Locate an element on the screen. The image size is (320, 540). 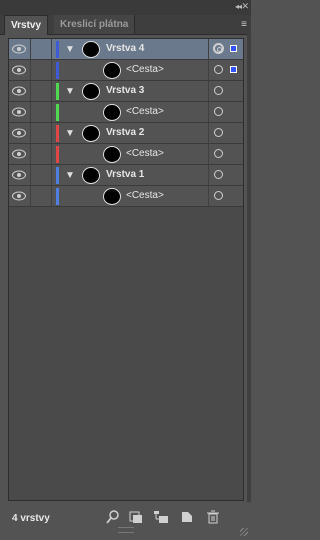
tab-artboards: Kreslicí plátna is located at coordinates (95, 24).